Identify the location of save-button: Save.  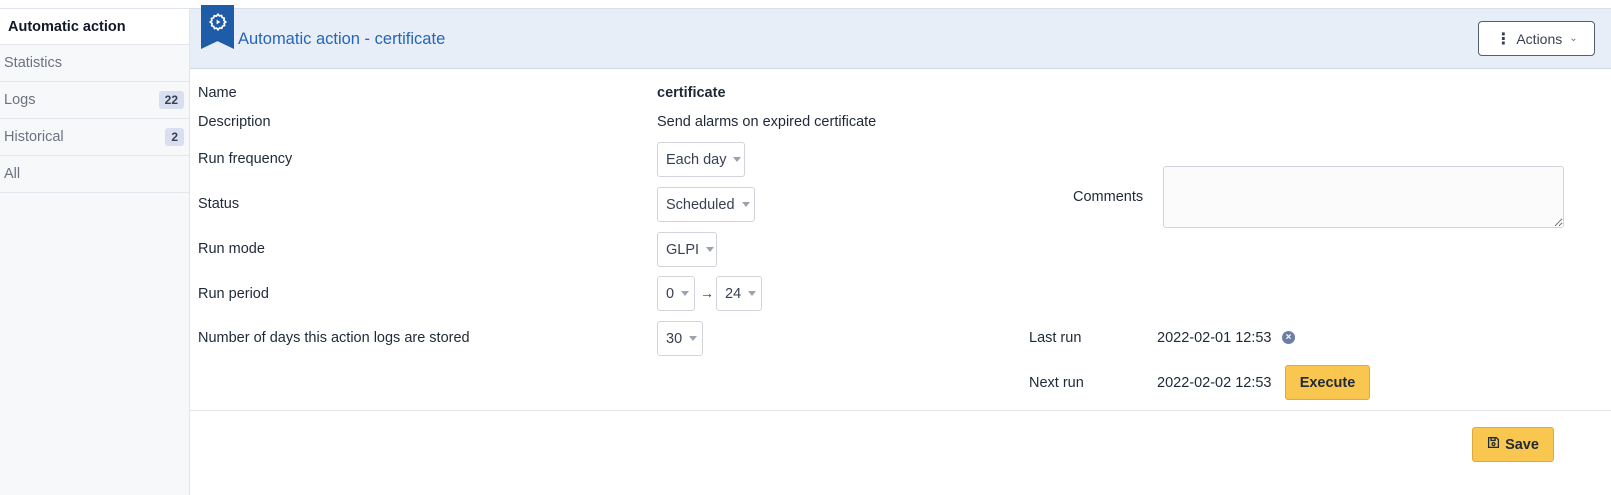
(1513, 444).